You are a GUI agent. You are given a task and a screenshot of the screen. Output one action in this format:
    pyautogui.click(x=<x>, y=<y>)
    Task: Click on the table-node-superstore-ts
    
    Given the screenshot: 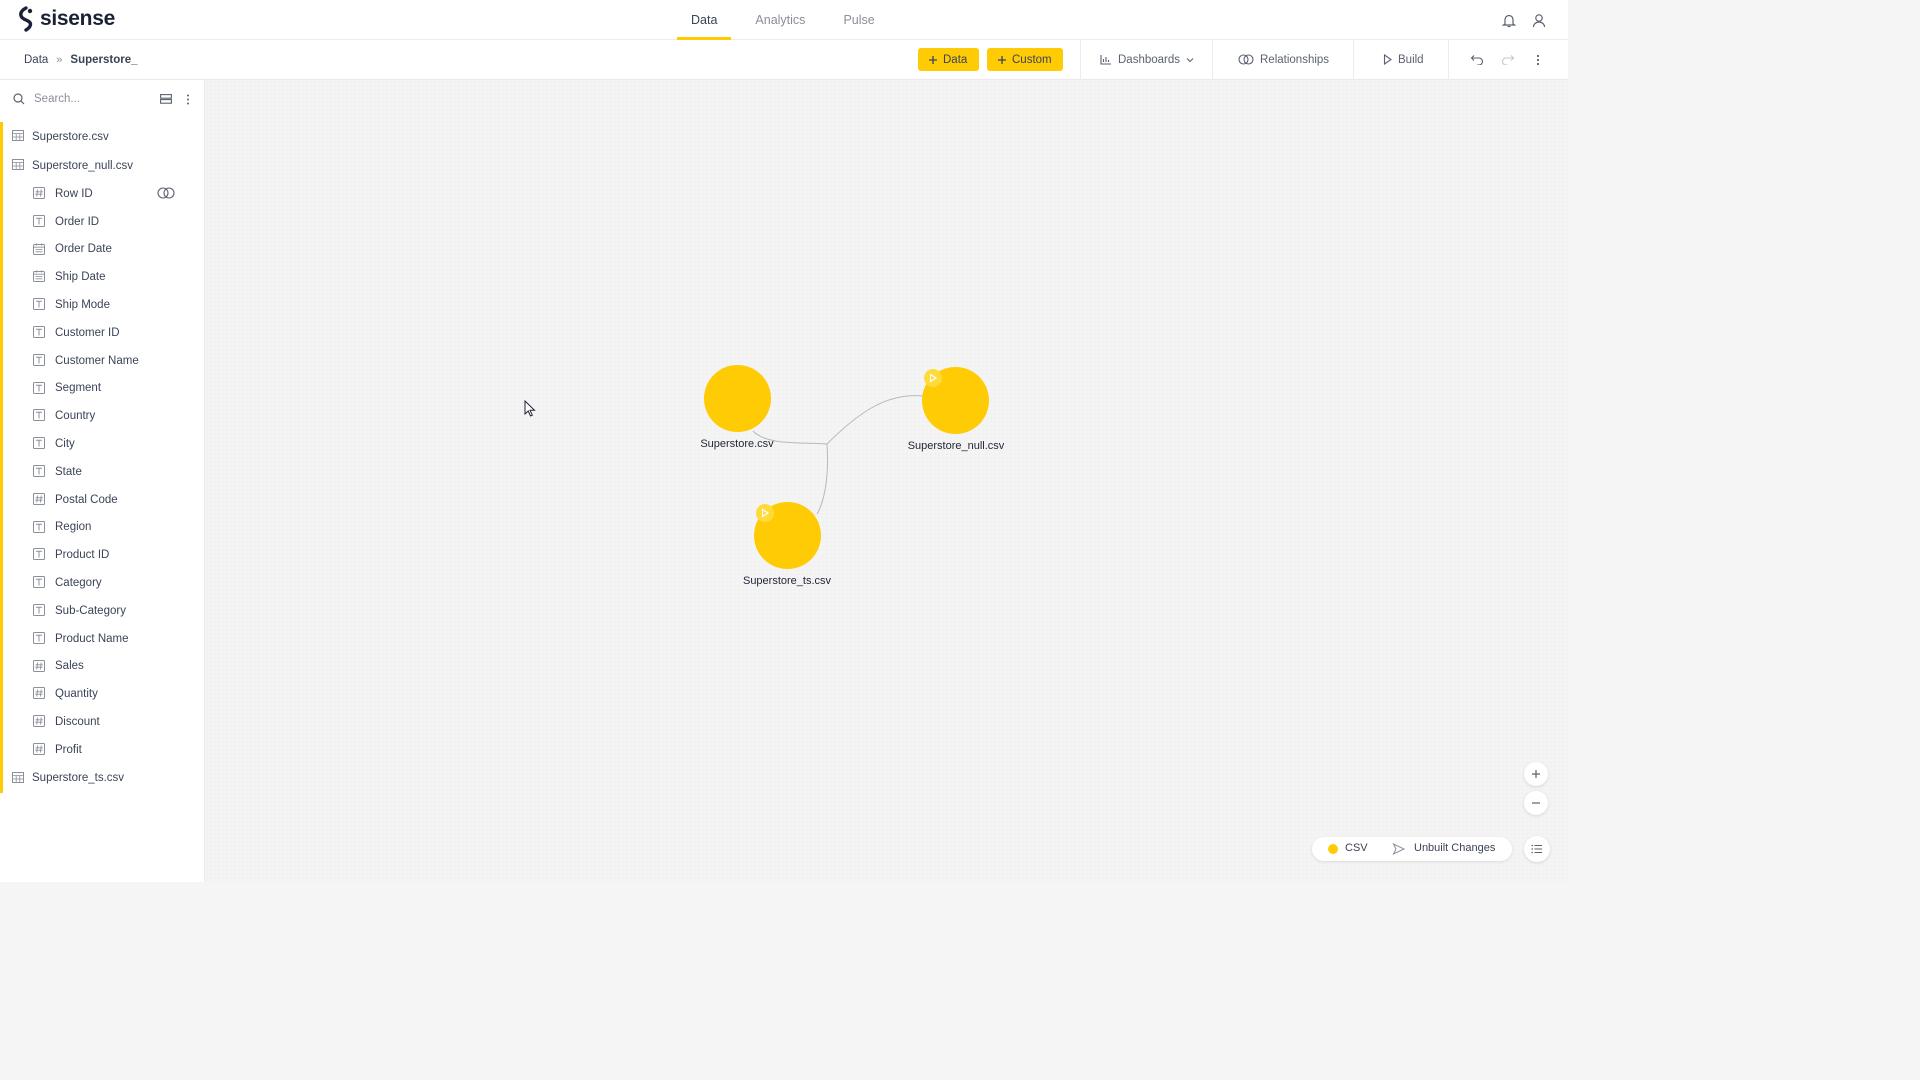 What is the action you would take?
    pyautogui.click(x=787, y=535)
    